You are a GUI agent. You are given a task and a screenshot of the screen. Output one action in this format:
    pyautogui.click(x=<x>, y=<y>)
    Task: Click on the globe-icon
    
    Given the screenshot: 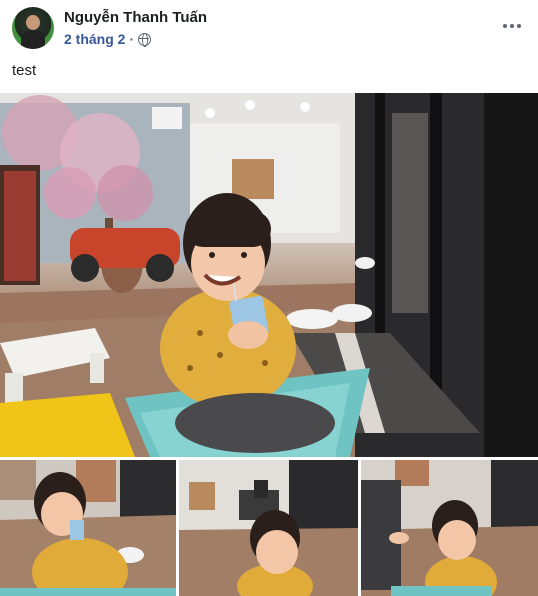 What is the action you would take?
    pyautogui.click(x=145, y=39)
    